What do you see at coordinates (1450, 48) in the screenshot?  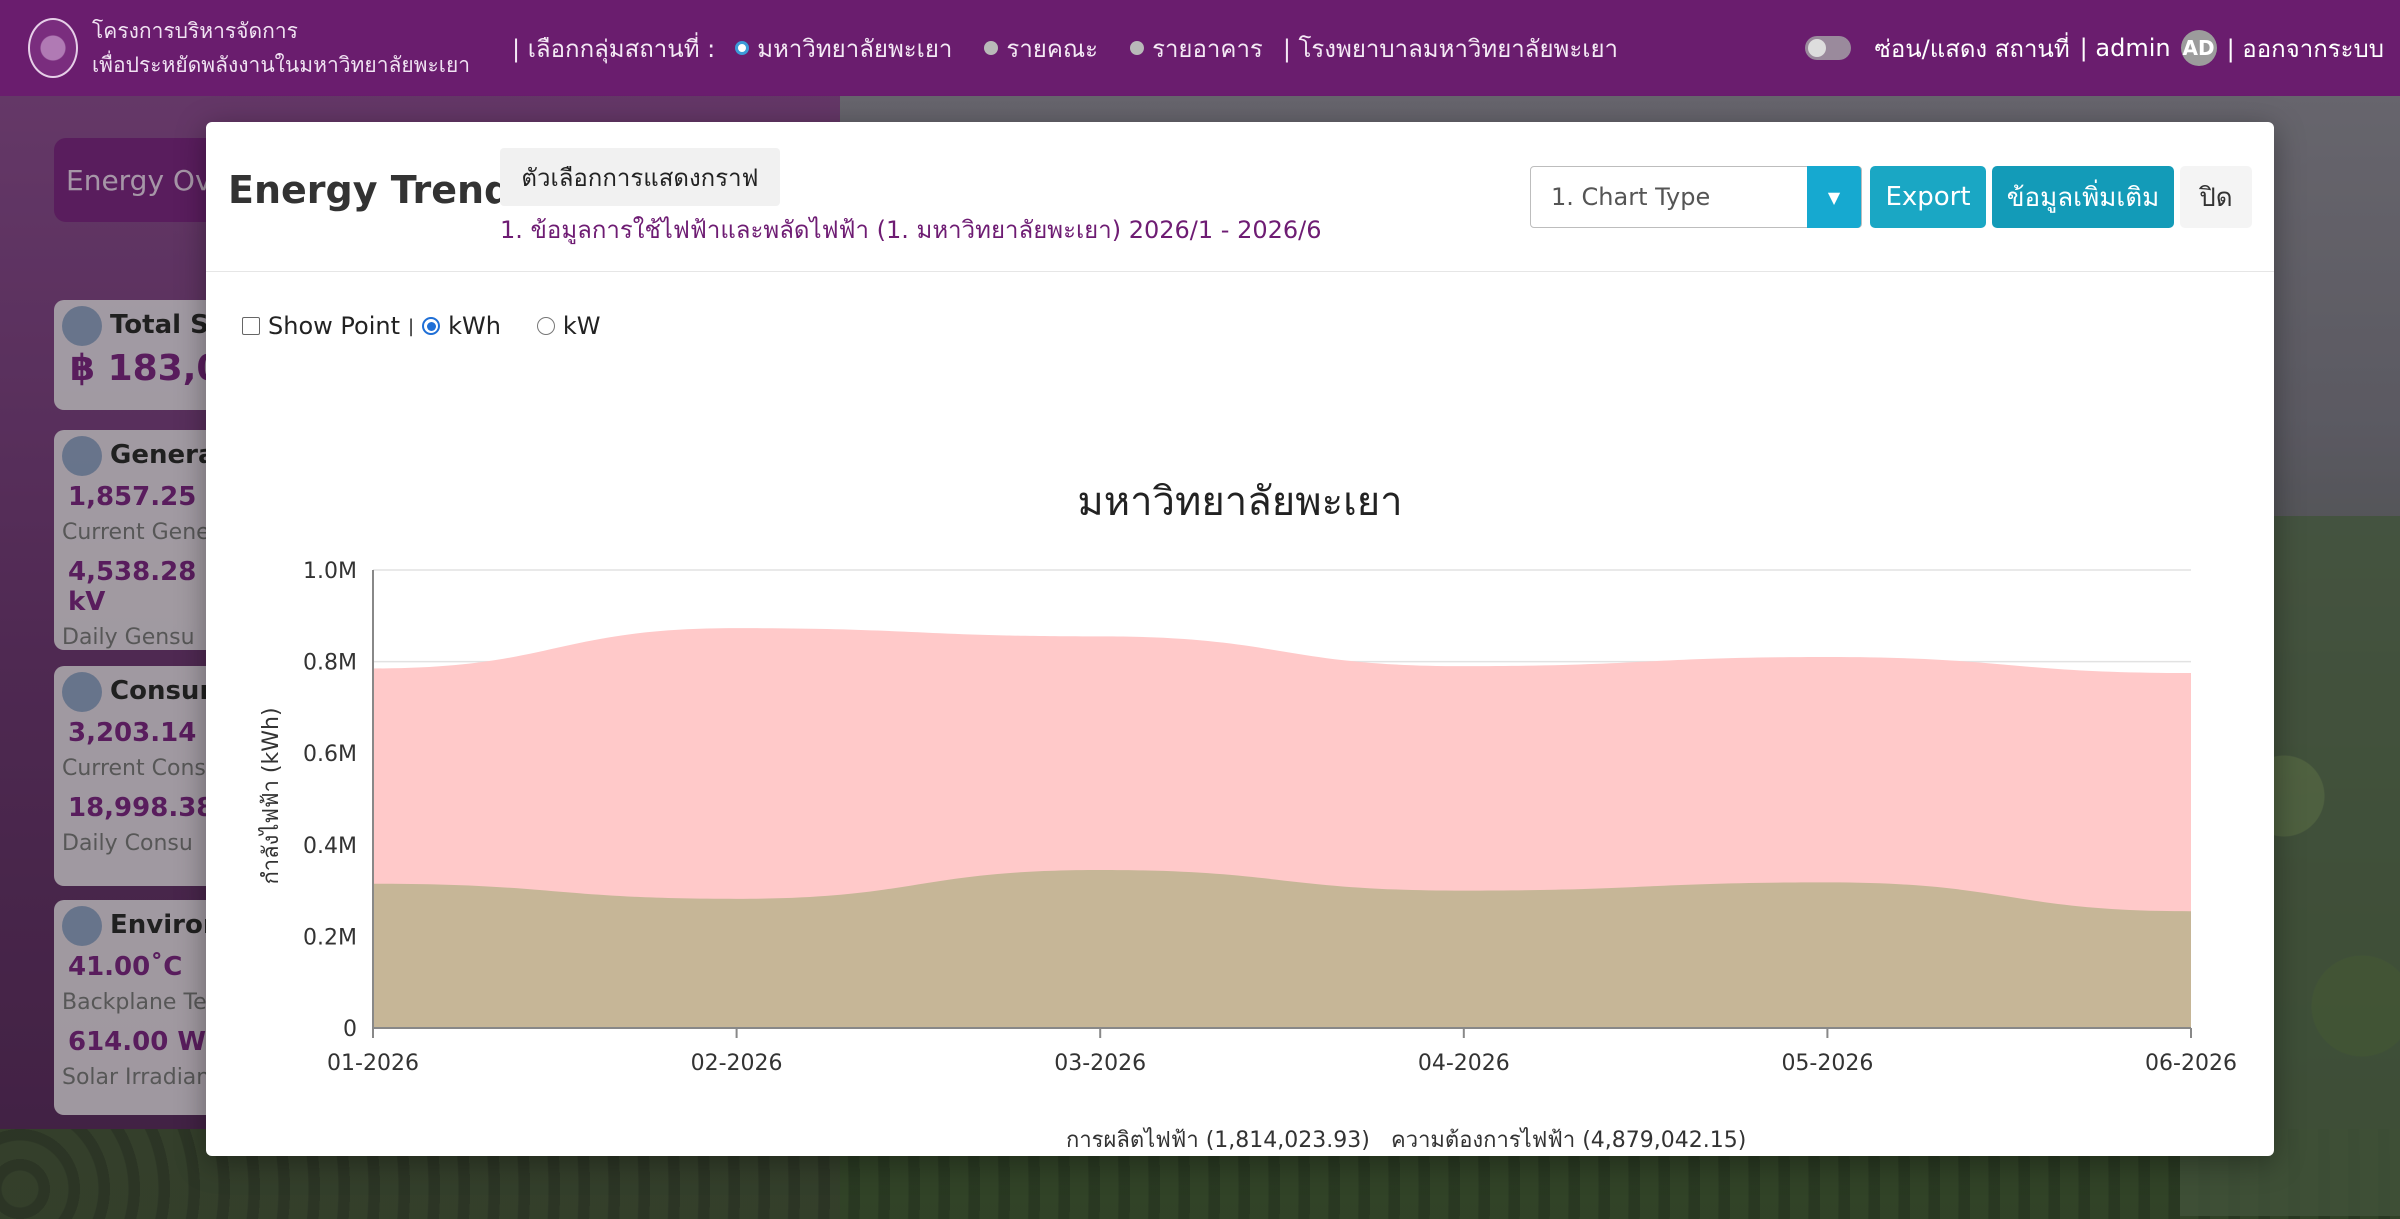 I see `location-option-hospital: | โรงพยาบาลมหาวิทยาลัยพะเยา` at bounding box center [1450, 48].